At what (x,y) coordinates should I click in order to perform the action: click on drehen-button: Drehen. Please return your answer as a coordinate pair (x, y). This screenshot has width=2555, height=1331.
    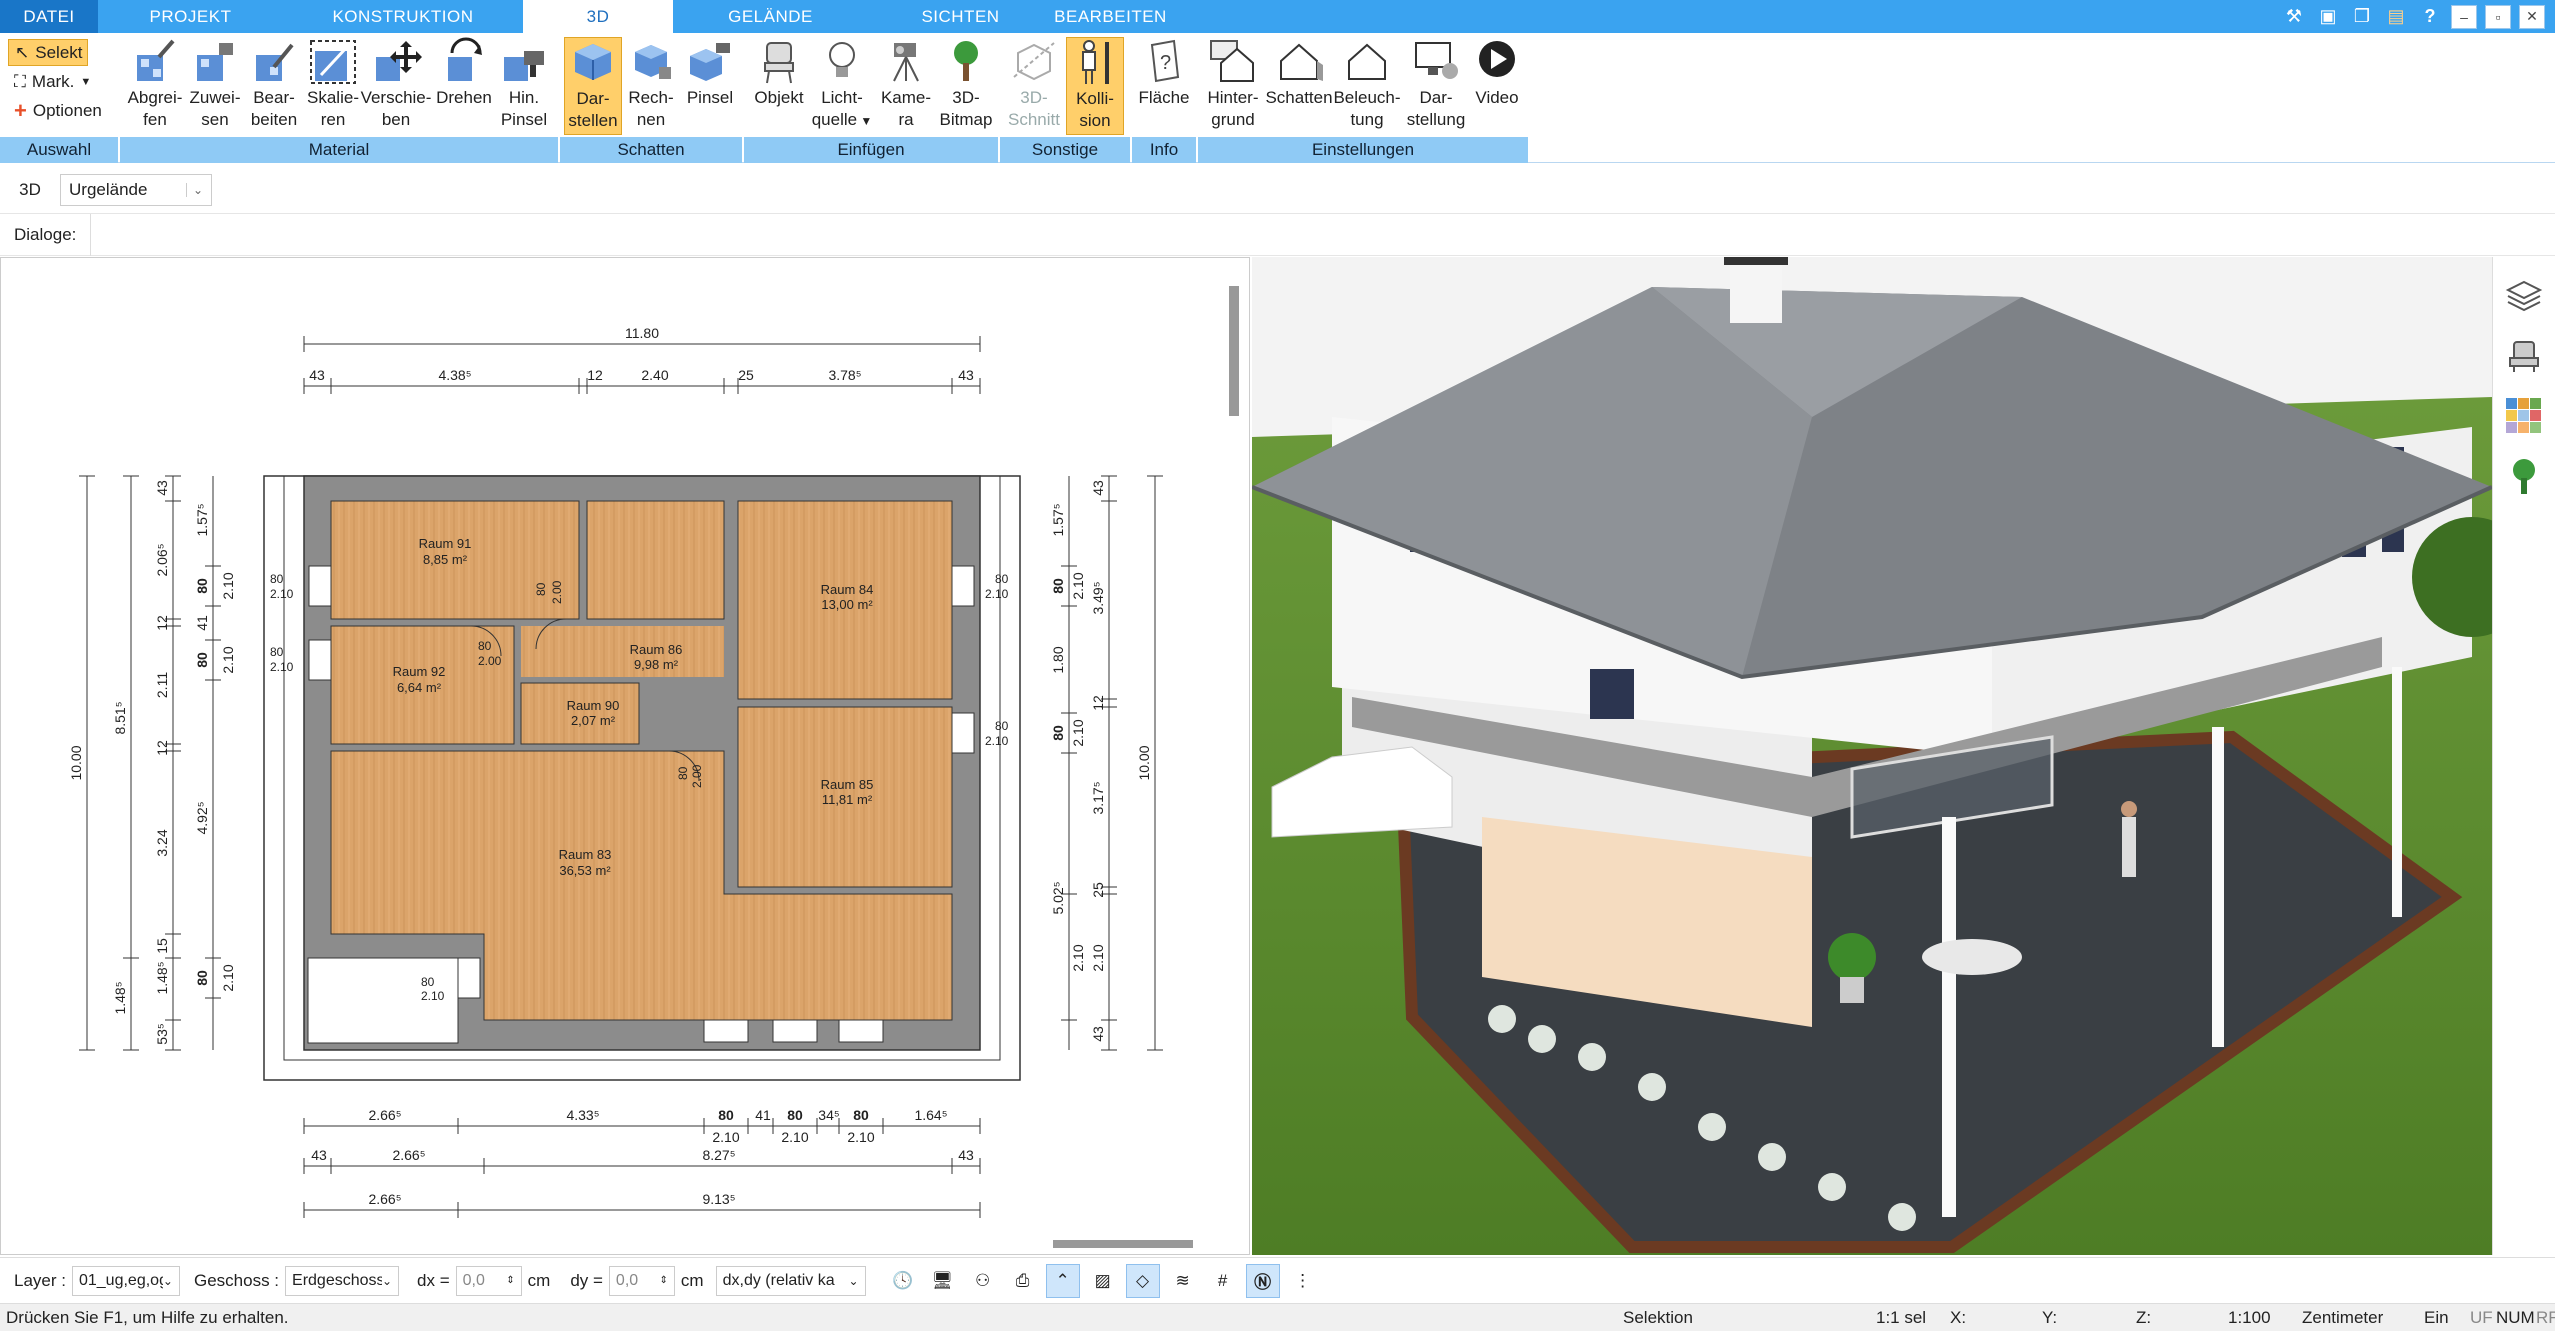
    Looking at the image, I should click on (464, 86).